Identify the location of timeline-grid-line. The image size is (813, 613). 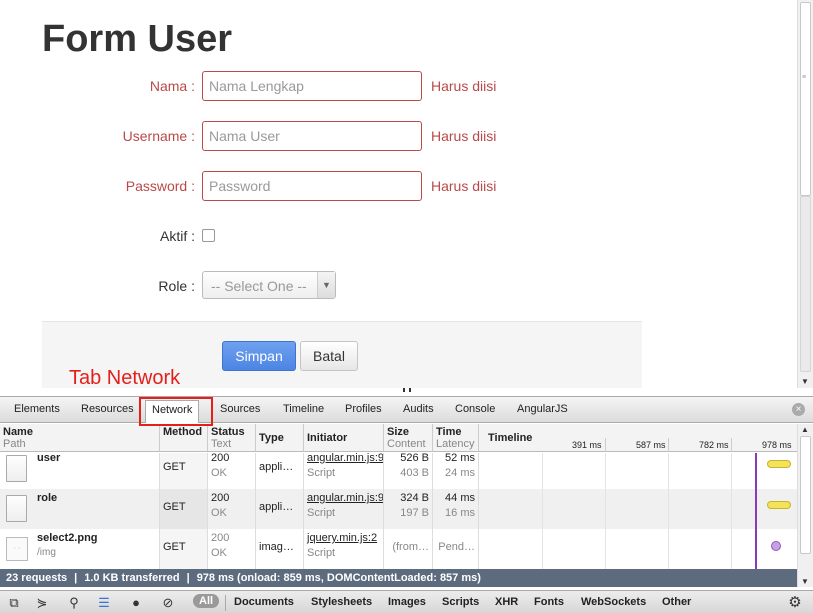
(731, 511).